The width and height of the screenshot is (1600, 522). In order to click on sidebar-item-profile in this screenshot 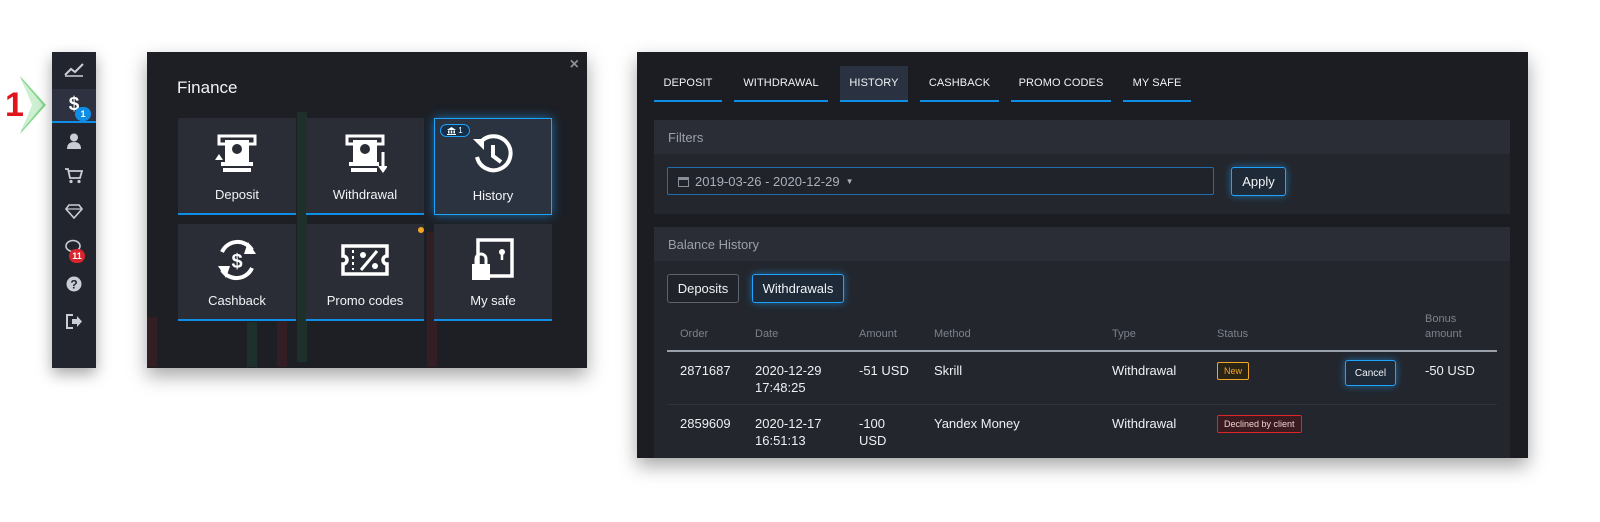, I will do `click(74, 141)`.